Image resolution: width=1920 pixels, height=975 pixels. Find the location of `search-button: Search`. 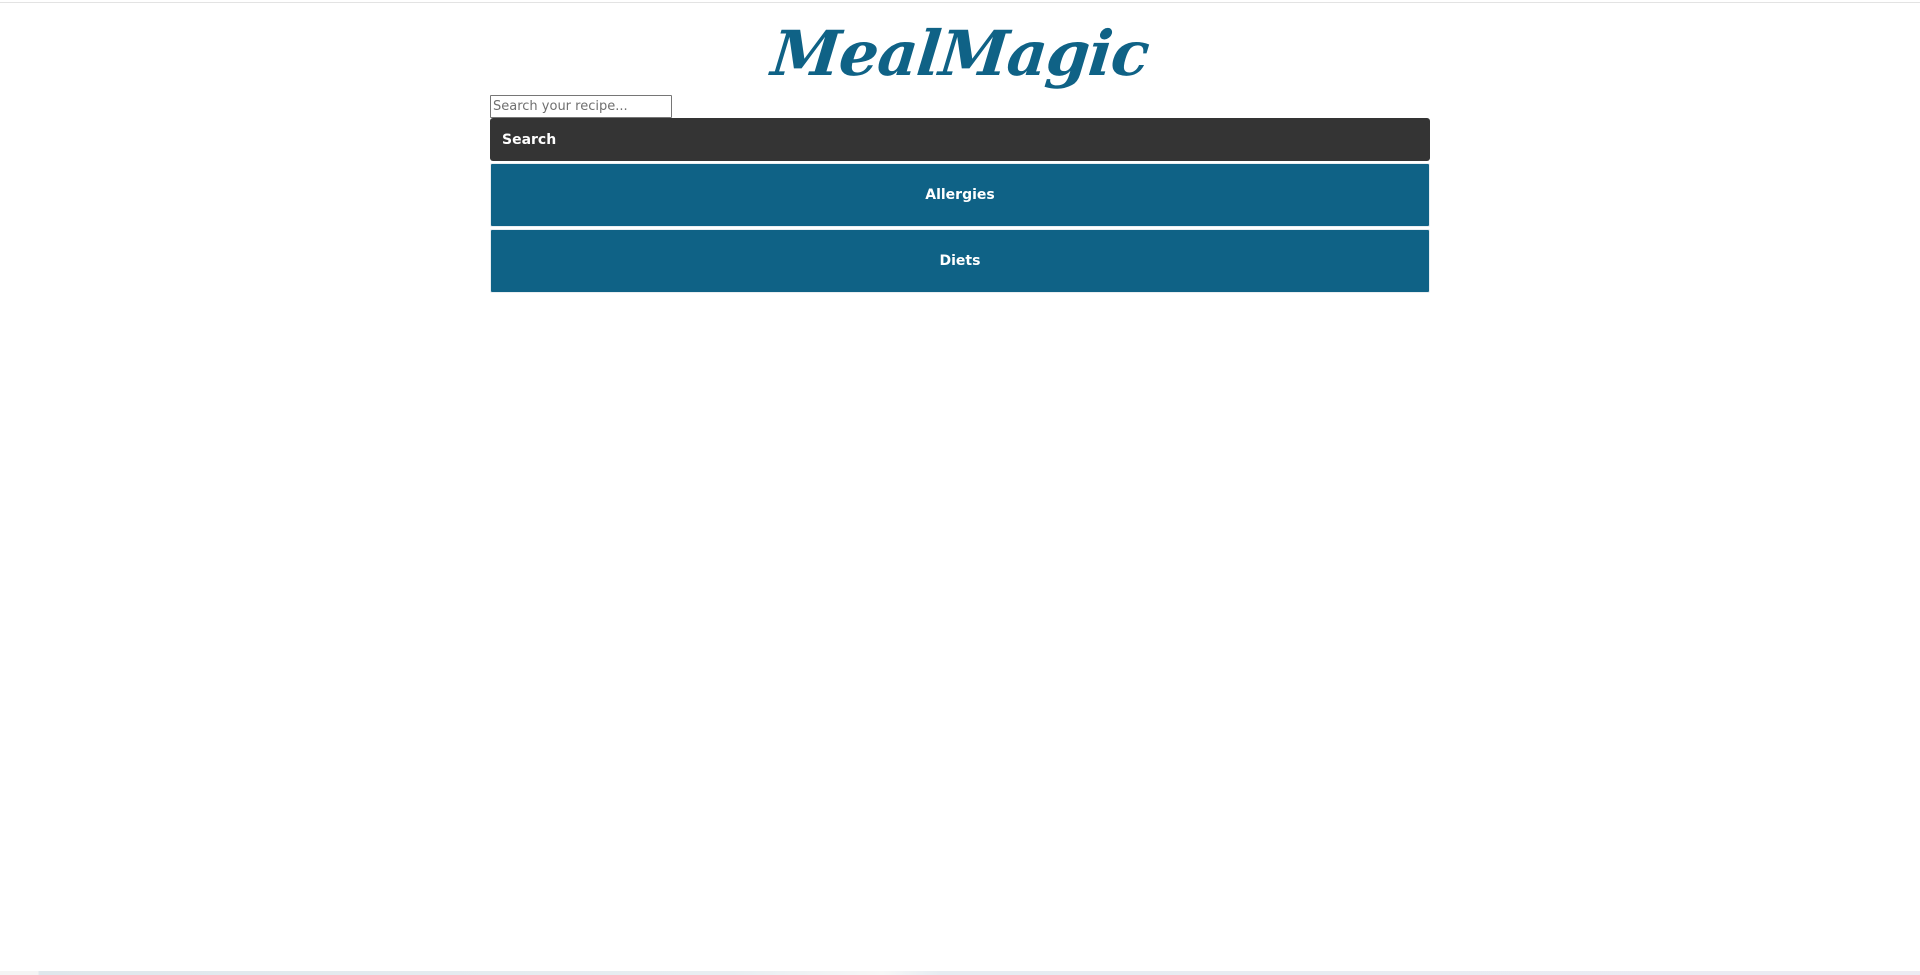

search-button: Search is located at coordinates (960, 139).